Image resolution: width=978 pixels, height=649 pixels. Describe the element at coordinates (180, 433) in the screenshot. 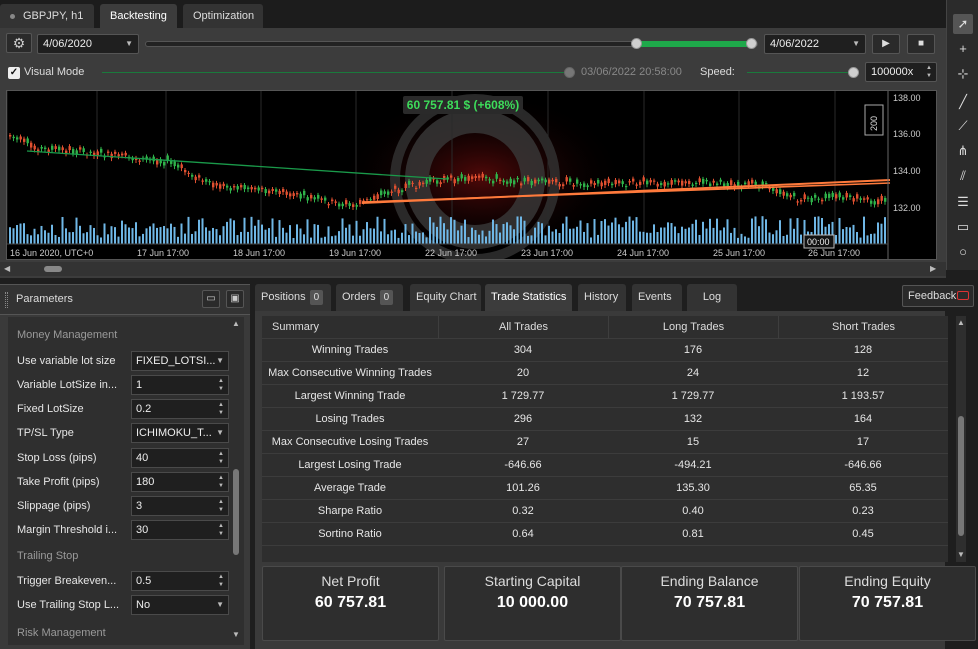

I see `param-dropdown: ICHIMOKU_T... ▼` at that location.